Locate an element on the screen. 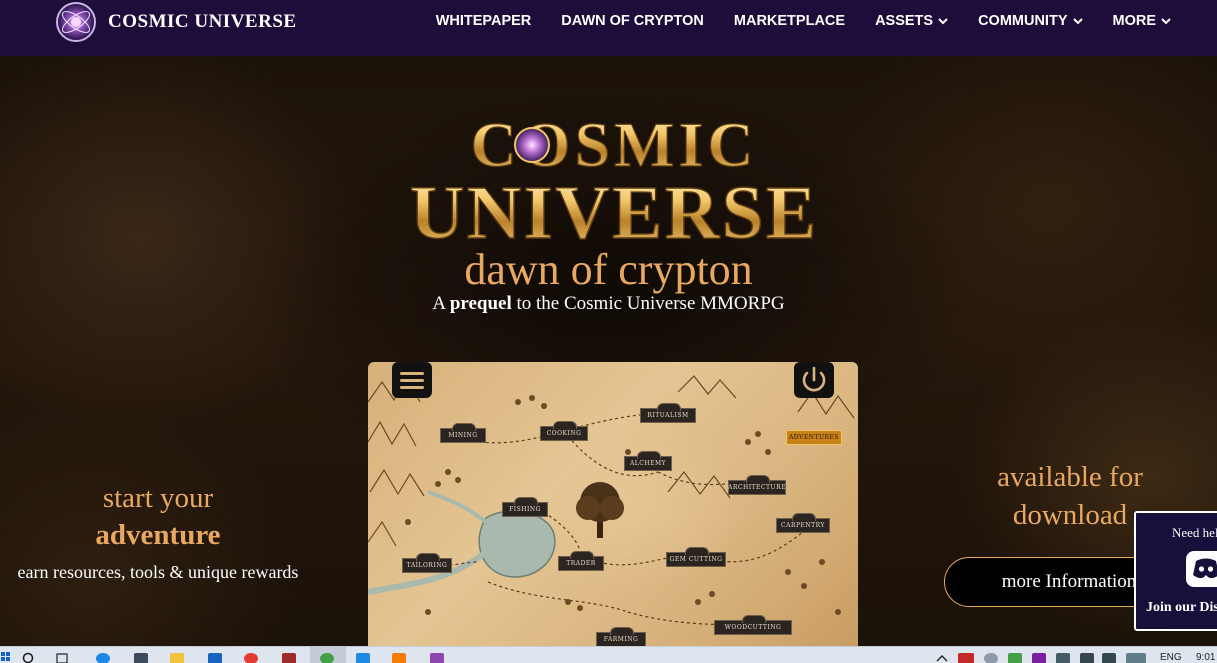 The width and height of the screenshot is (1217, 663). nav-link-assets: ASSETS is located at coordinates (911, 21).